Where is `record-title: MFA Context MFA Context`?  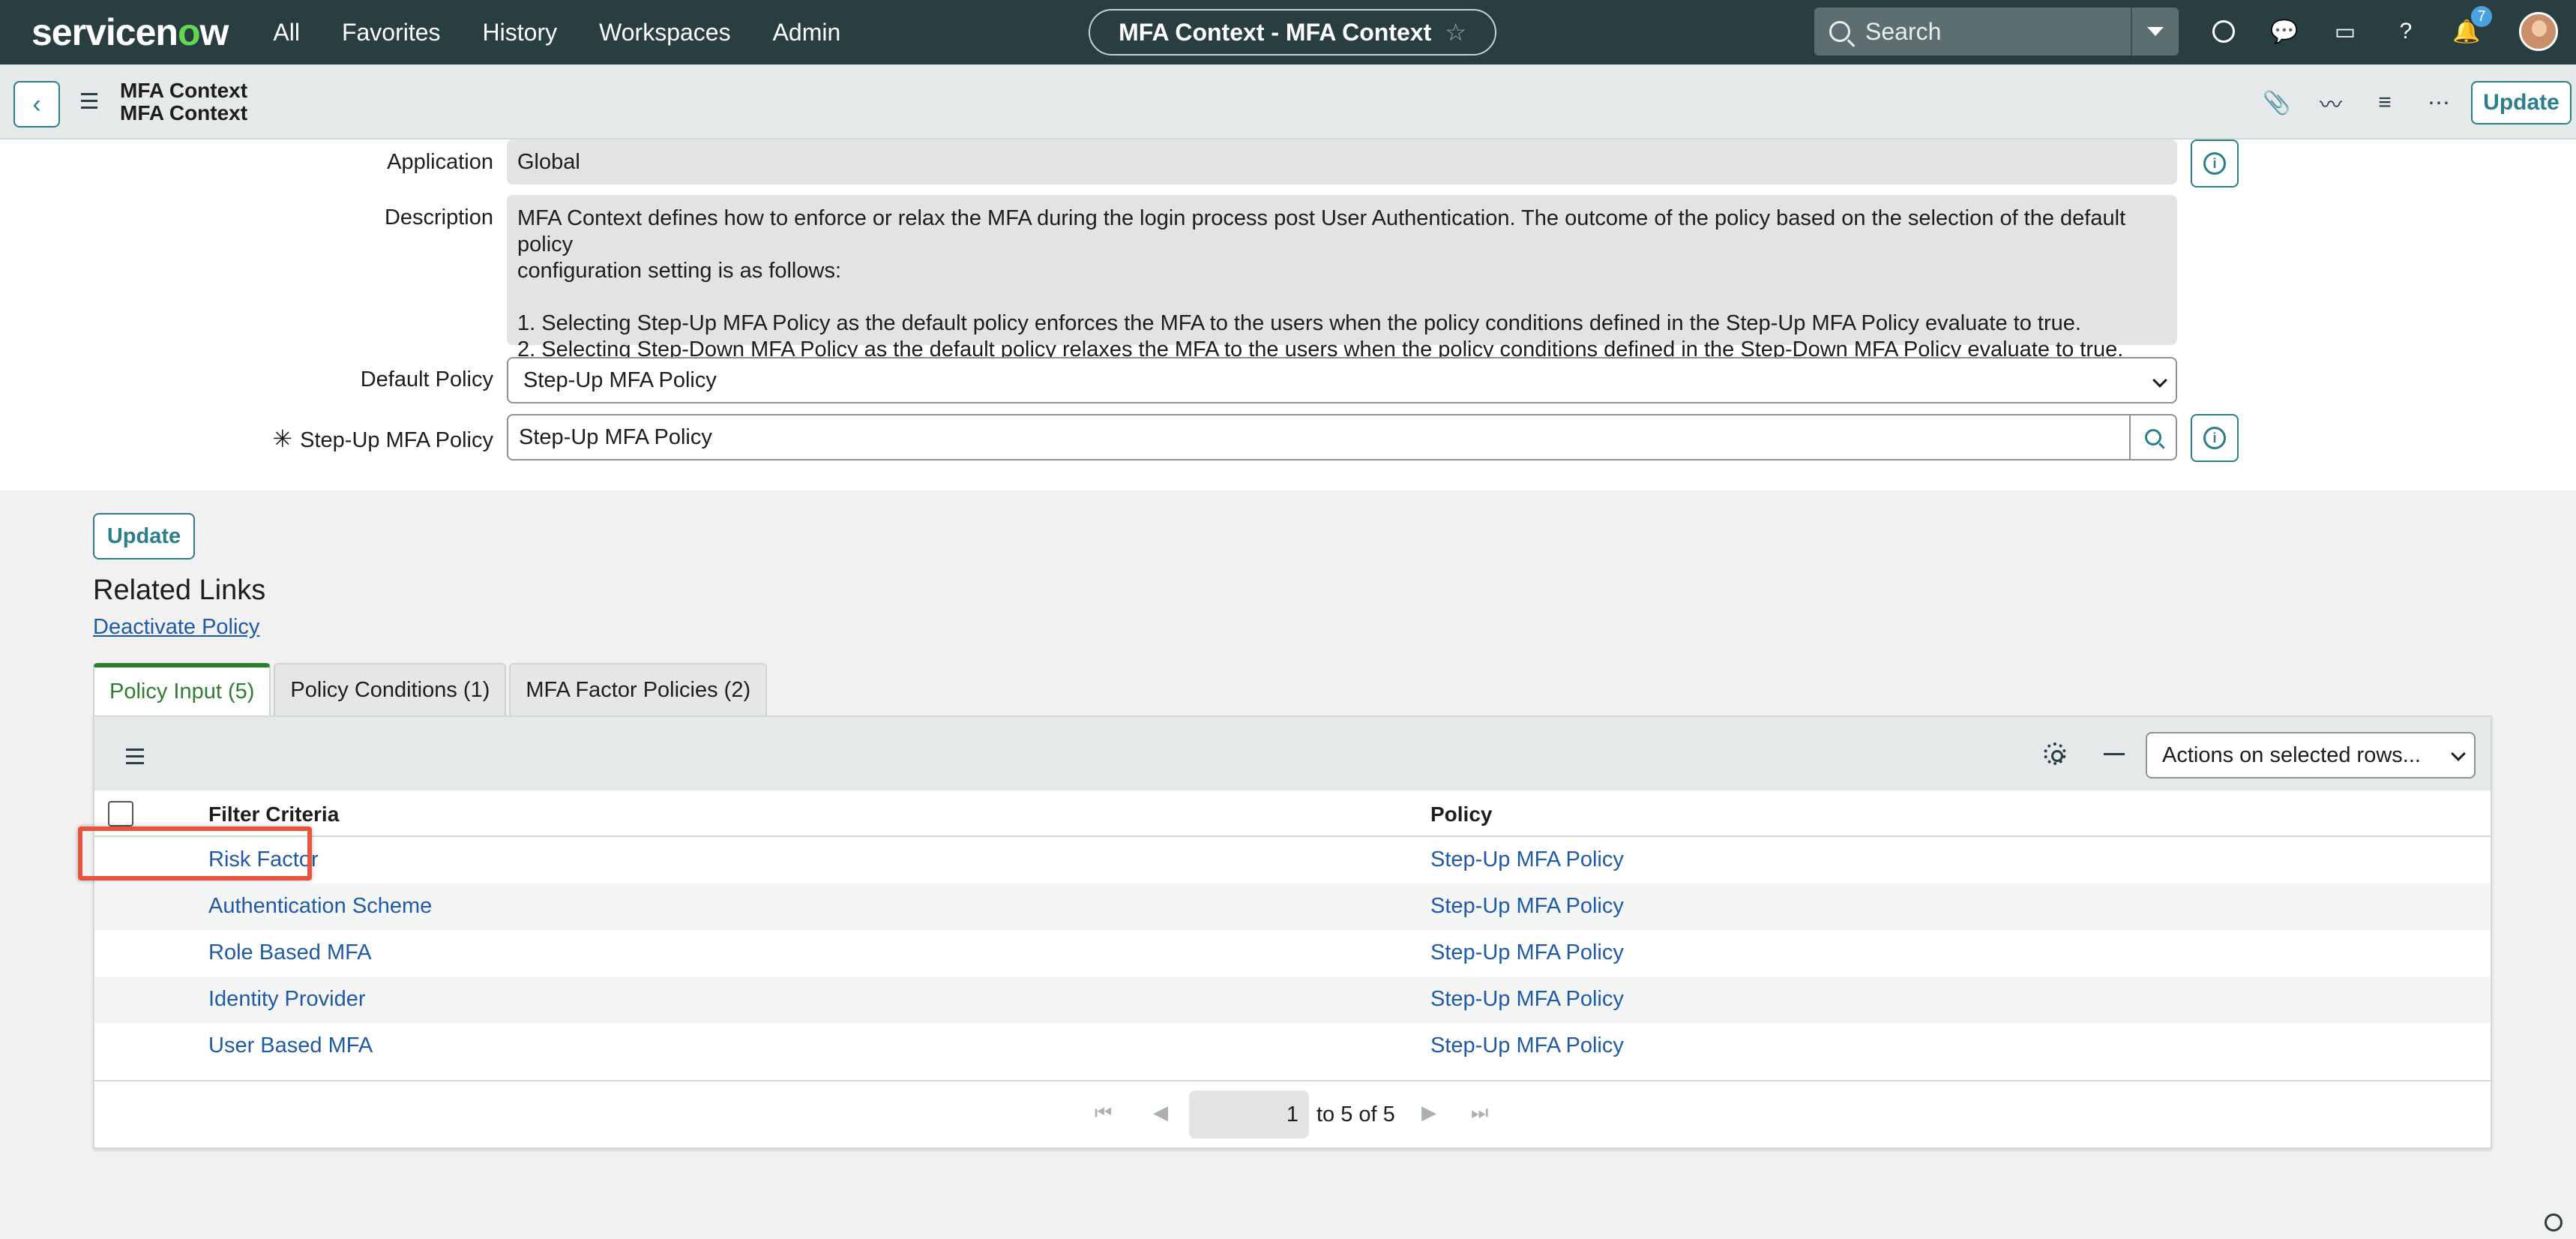 record-title: MFA Context MFA Context is located at coordinates (184, 102).